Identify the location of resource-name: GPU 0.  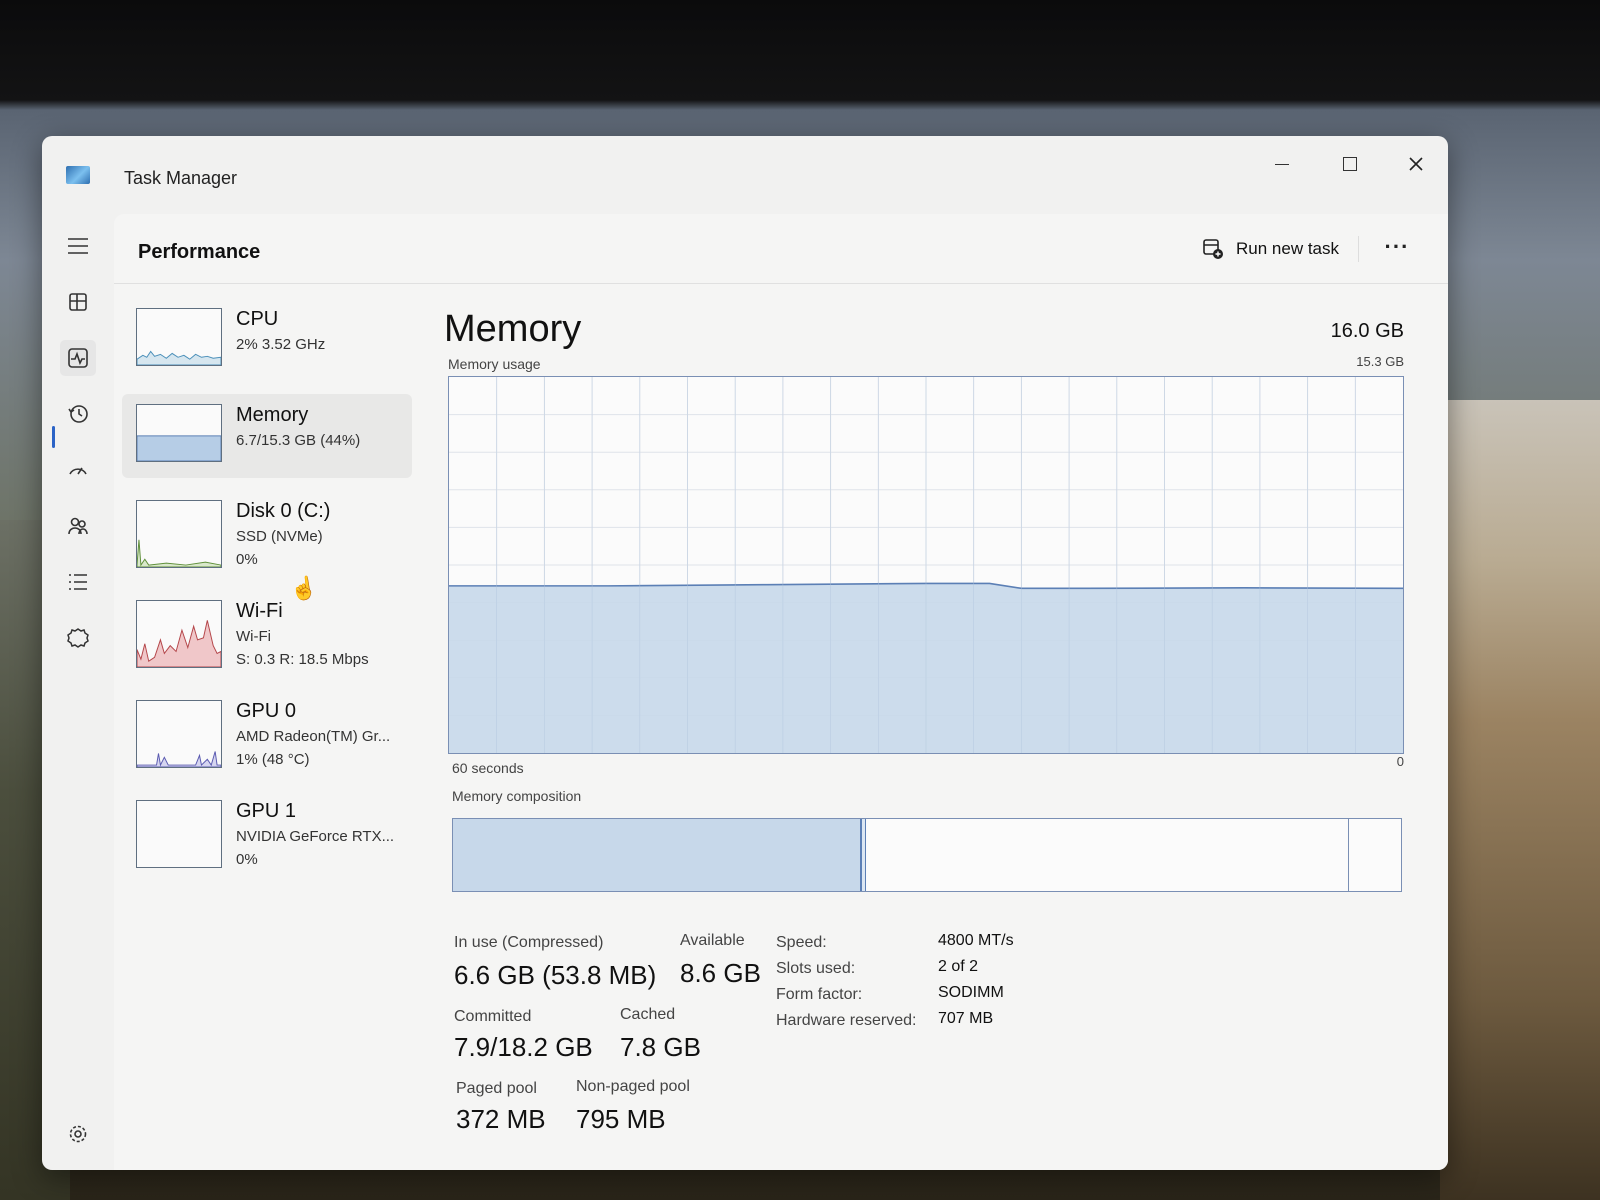
(266, 711).